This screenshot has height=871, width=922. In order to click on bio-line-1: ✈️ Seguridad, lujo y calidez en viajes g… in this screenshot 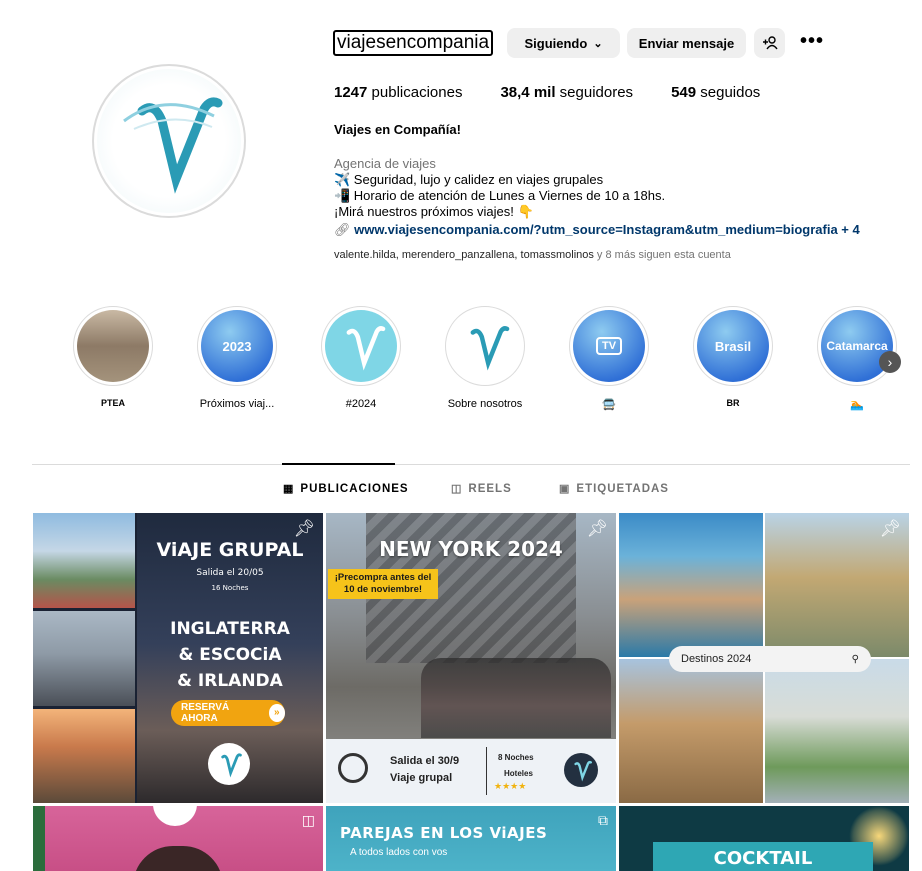, I will do `click(469, 179)`.